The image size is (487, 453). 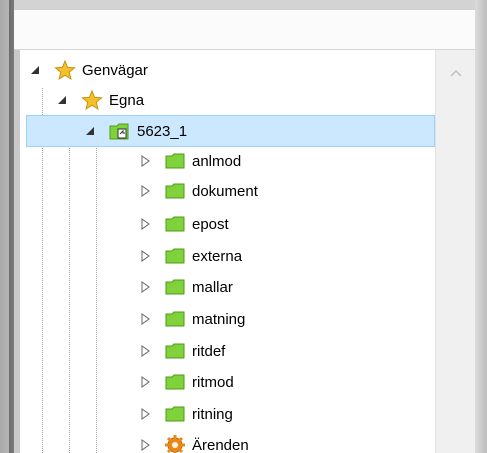 I want to click on tree-node-label: Egna, so click(x=127, y=100).